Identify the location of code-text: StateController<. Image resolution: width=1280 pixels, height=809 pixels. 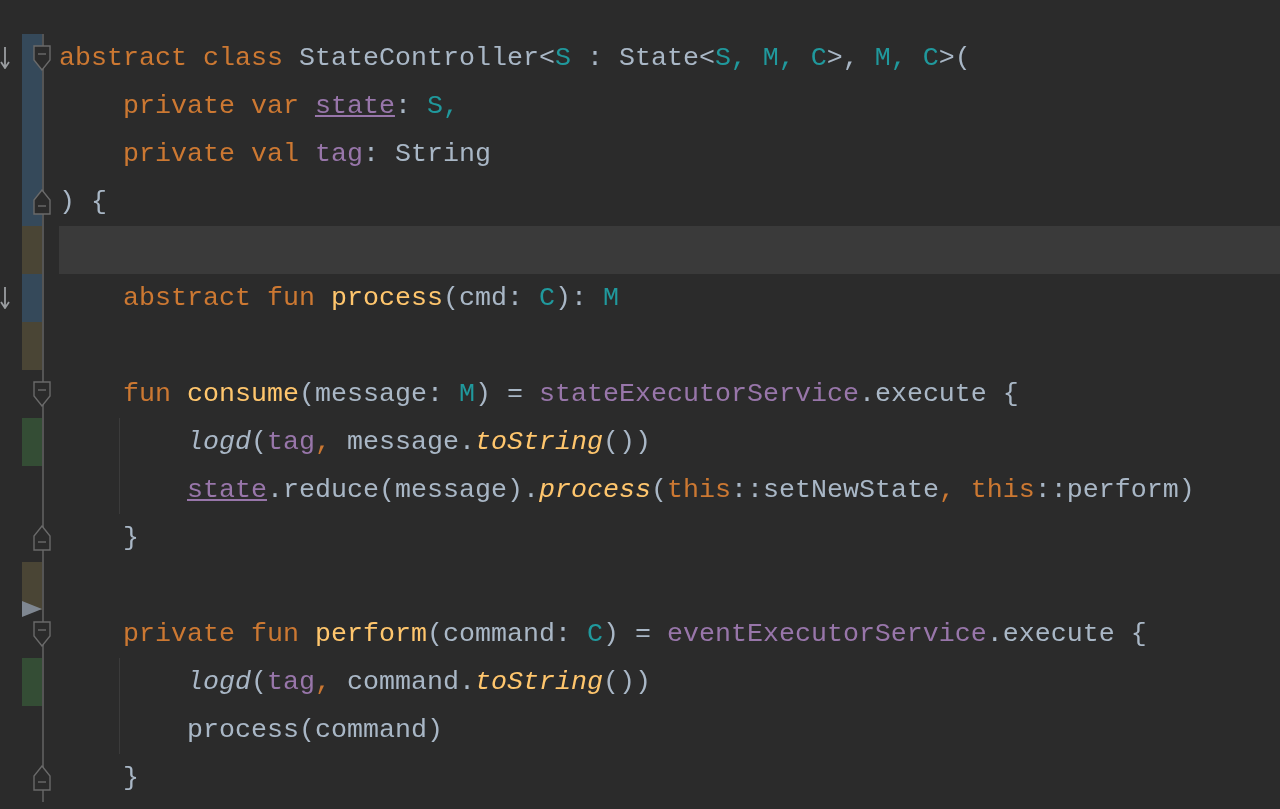
(426, 58).